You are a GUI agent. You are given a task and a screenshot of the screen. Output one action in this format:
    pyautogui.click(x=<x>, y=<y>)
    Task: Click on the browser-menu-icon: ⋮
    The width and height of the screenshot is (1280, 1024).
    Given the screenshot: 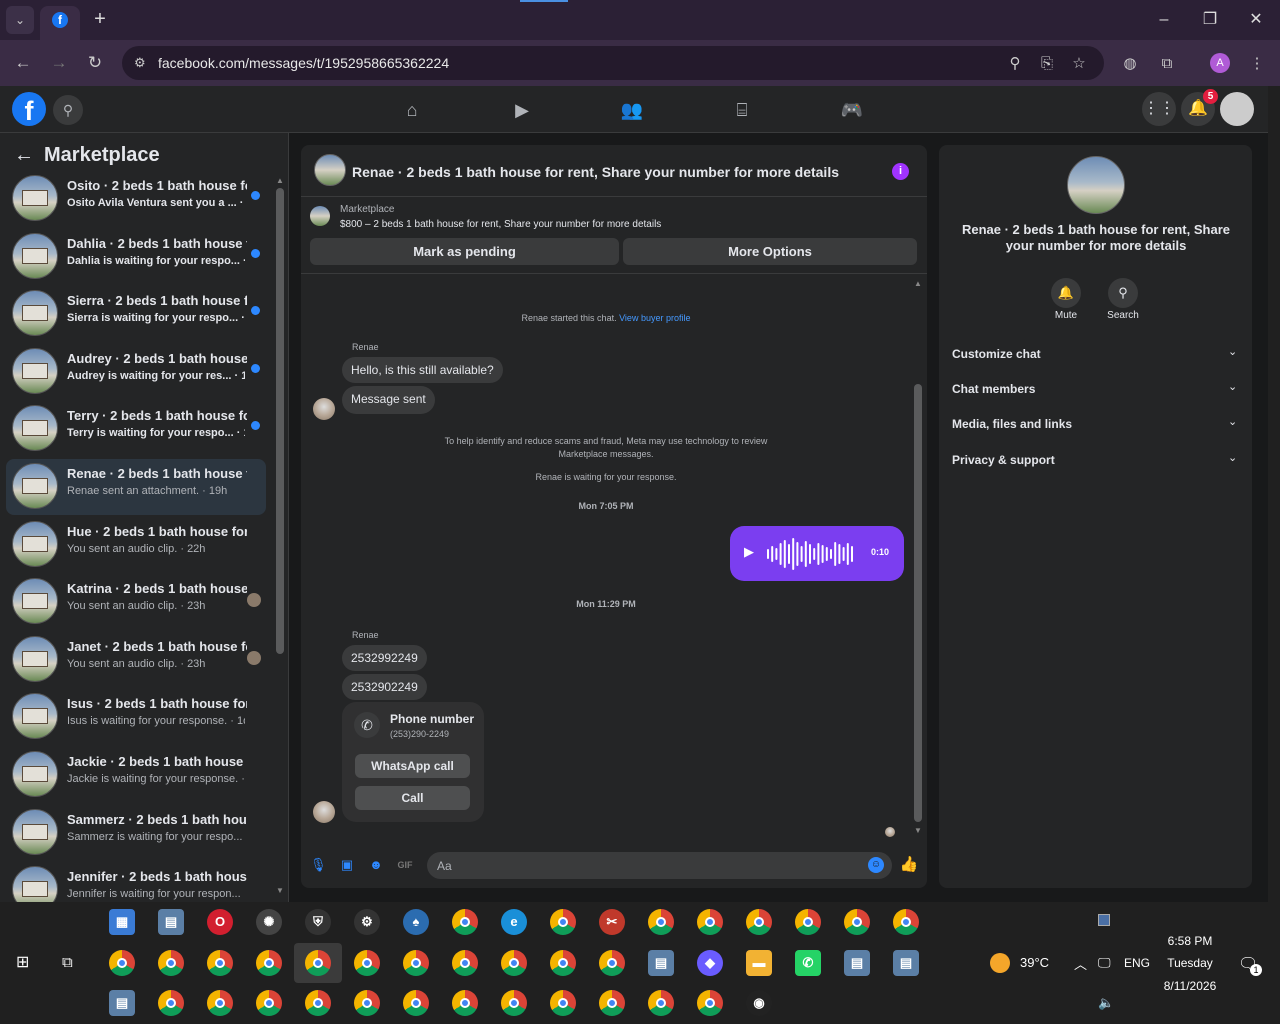 What is the action you would take?
    pyautogui.click(x=1257, y=64)
    